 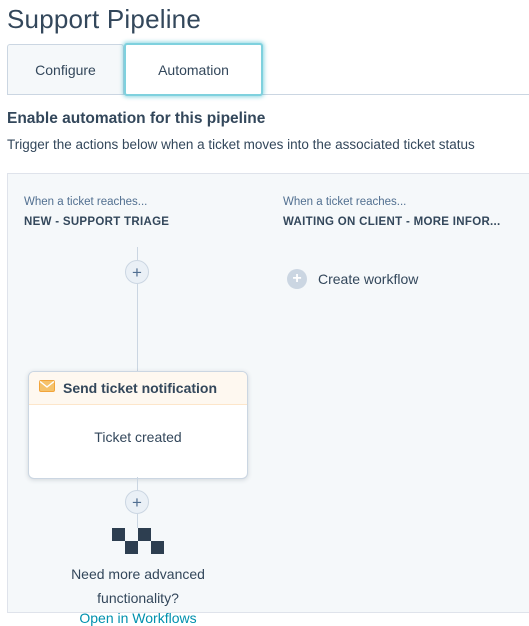 I want to click on tab-automation: Automation, so click(x=193, y=69).